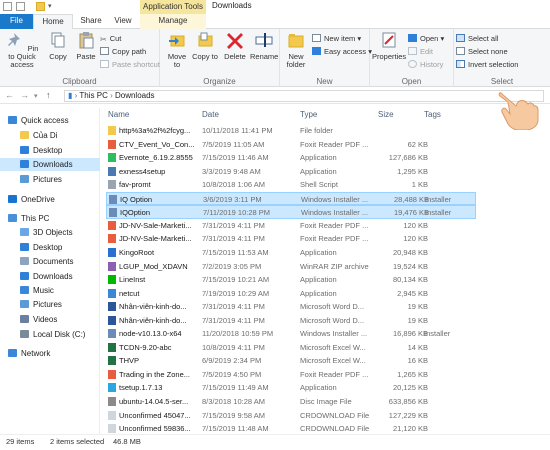  Describe the element at coordinates (86, 46) in the screenshot. I see `paste-button: Paste` at that location.